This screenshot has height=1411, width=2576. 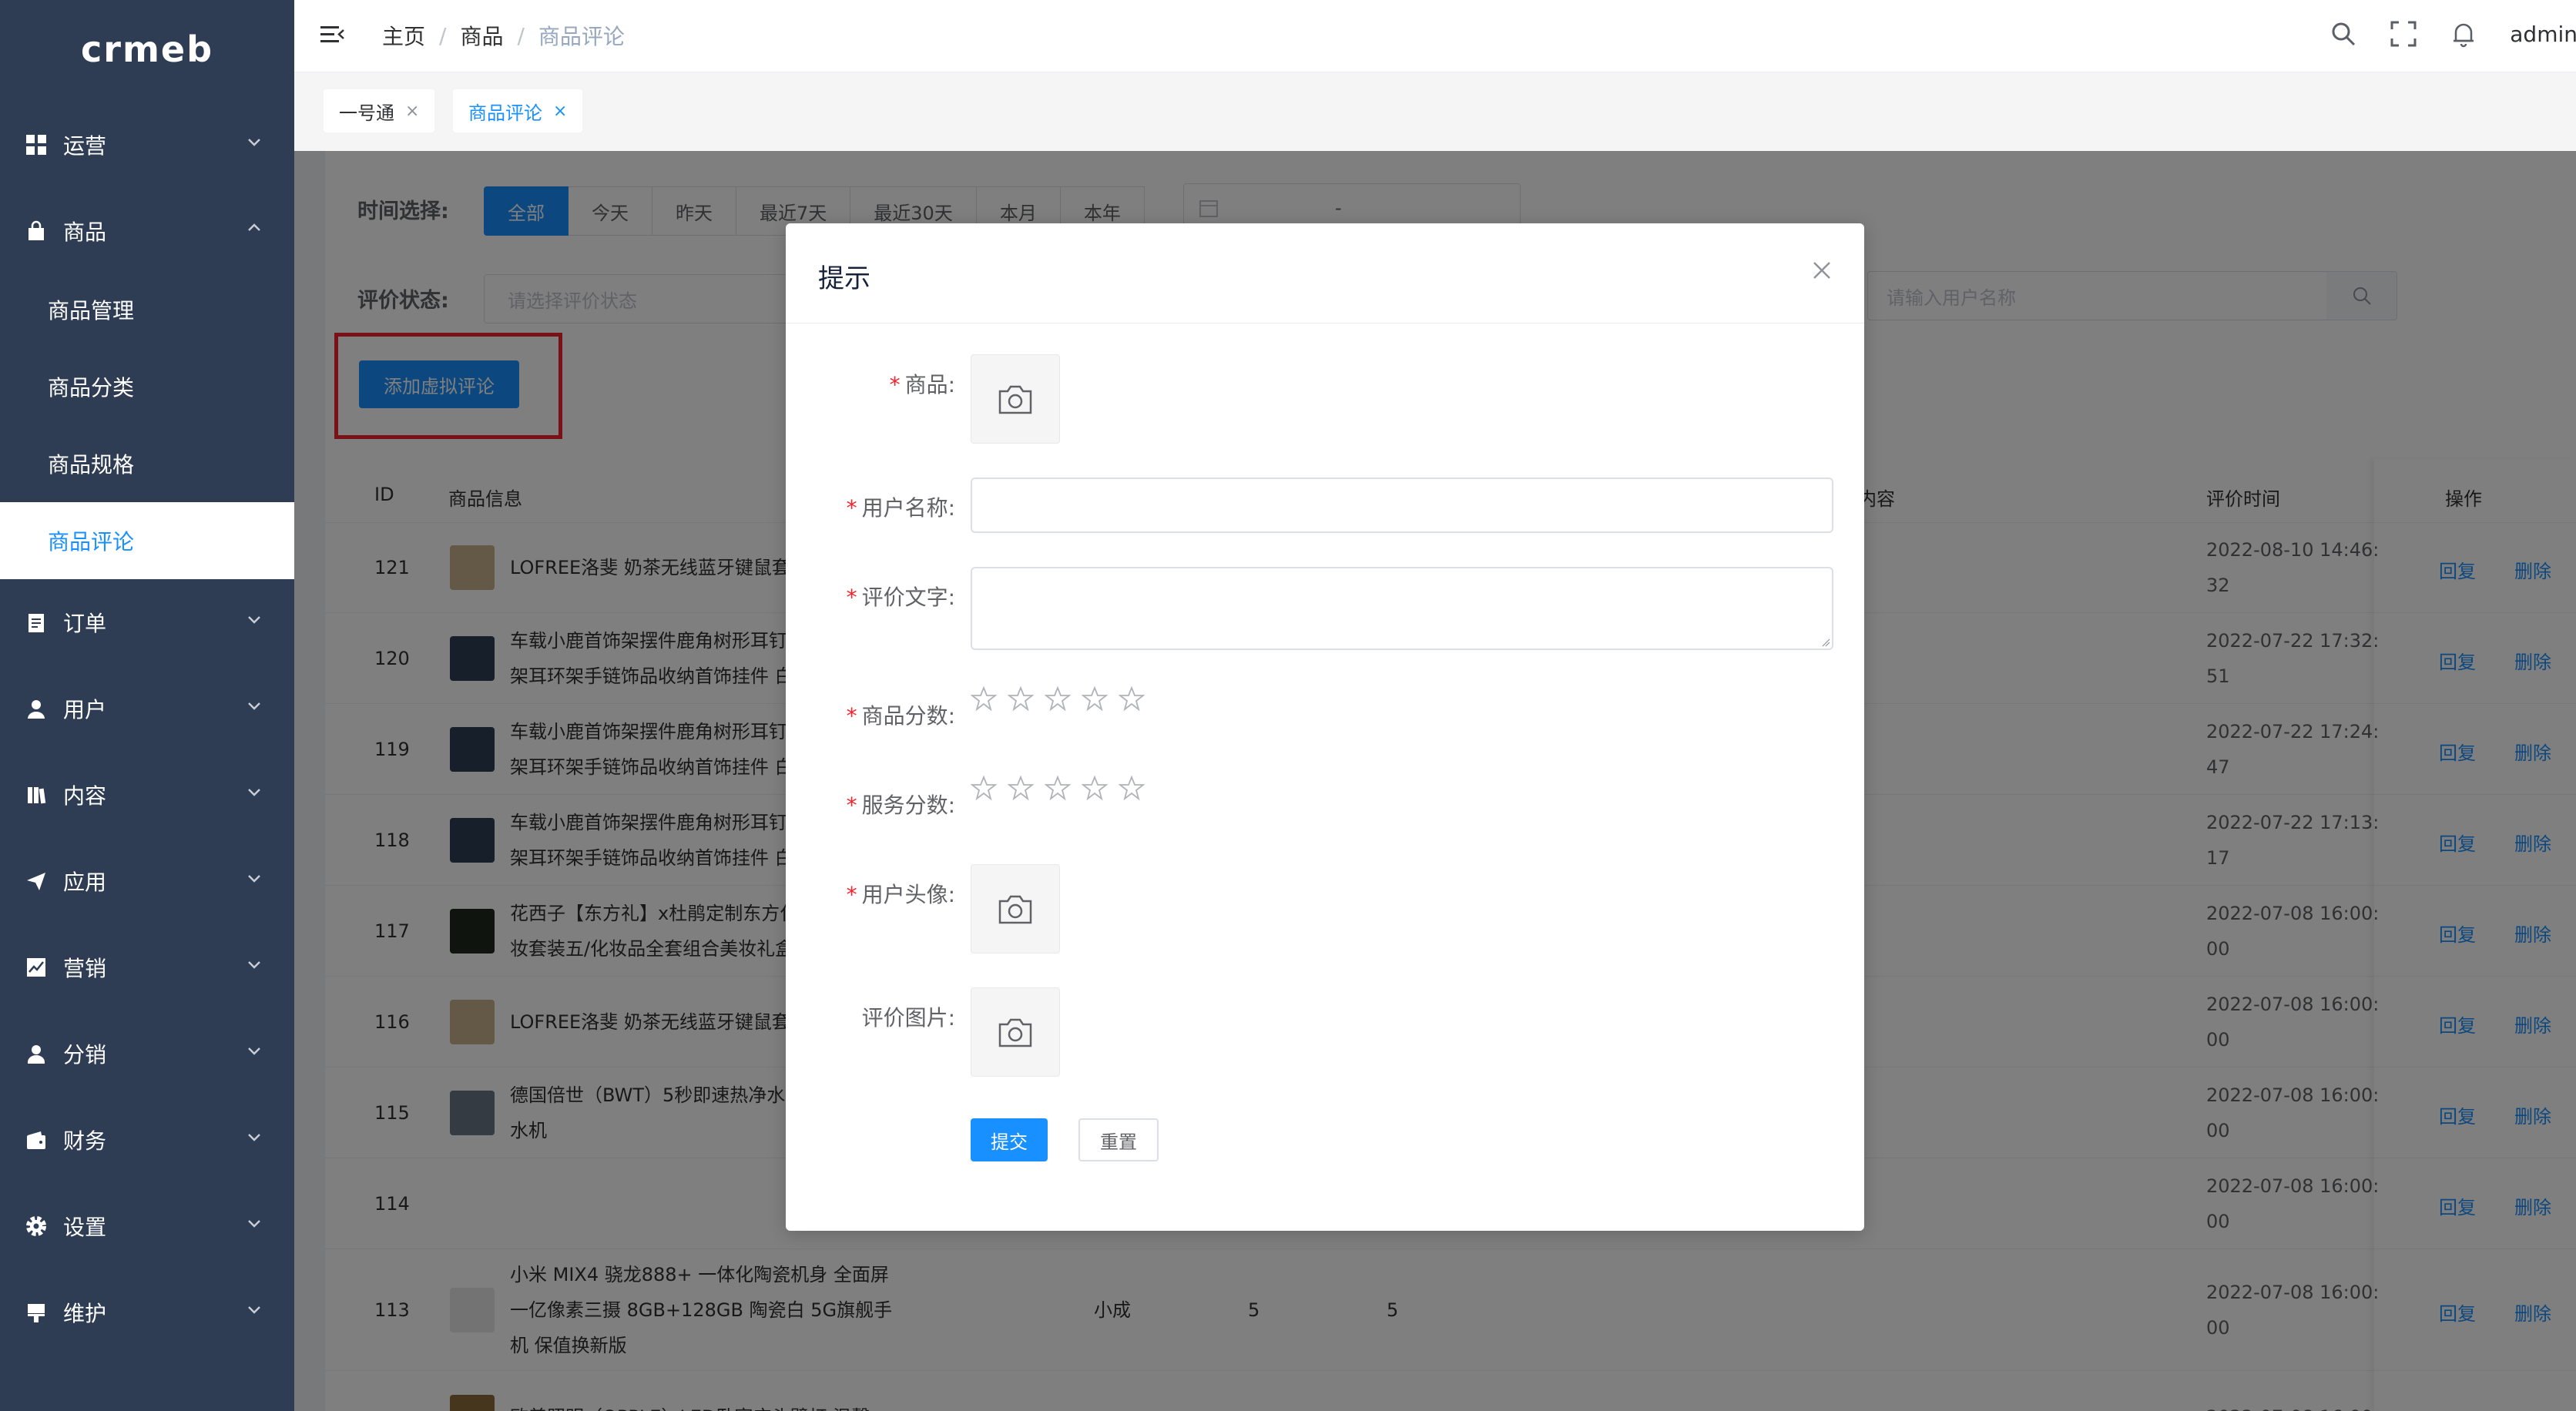 What do you see at coordinates (900, 716) in the screenshot?
I see `product-score-label: * 商品分数:` at bounding box center [900, 716].